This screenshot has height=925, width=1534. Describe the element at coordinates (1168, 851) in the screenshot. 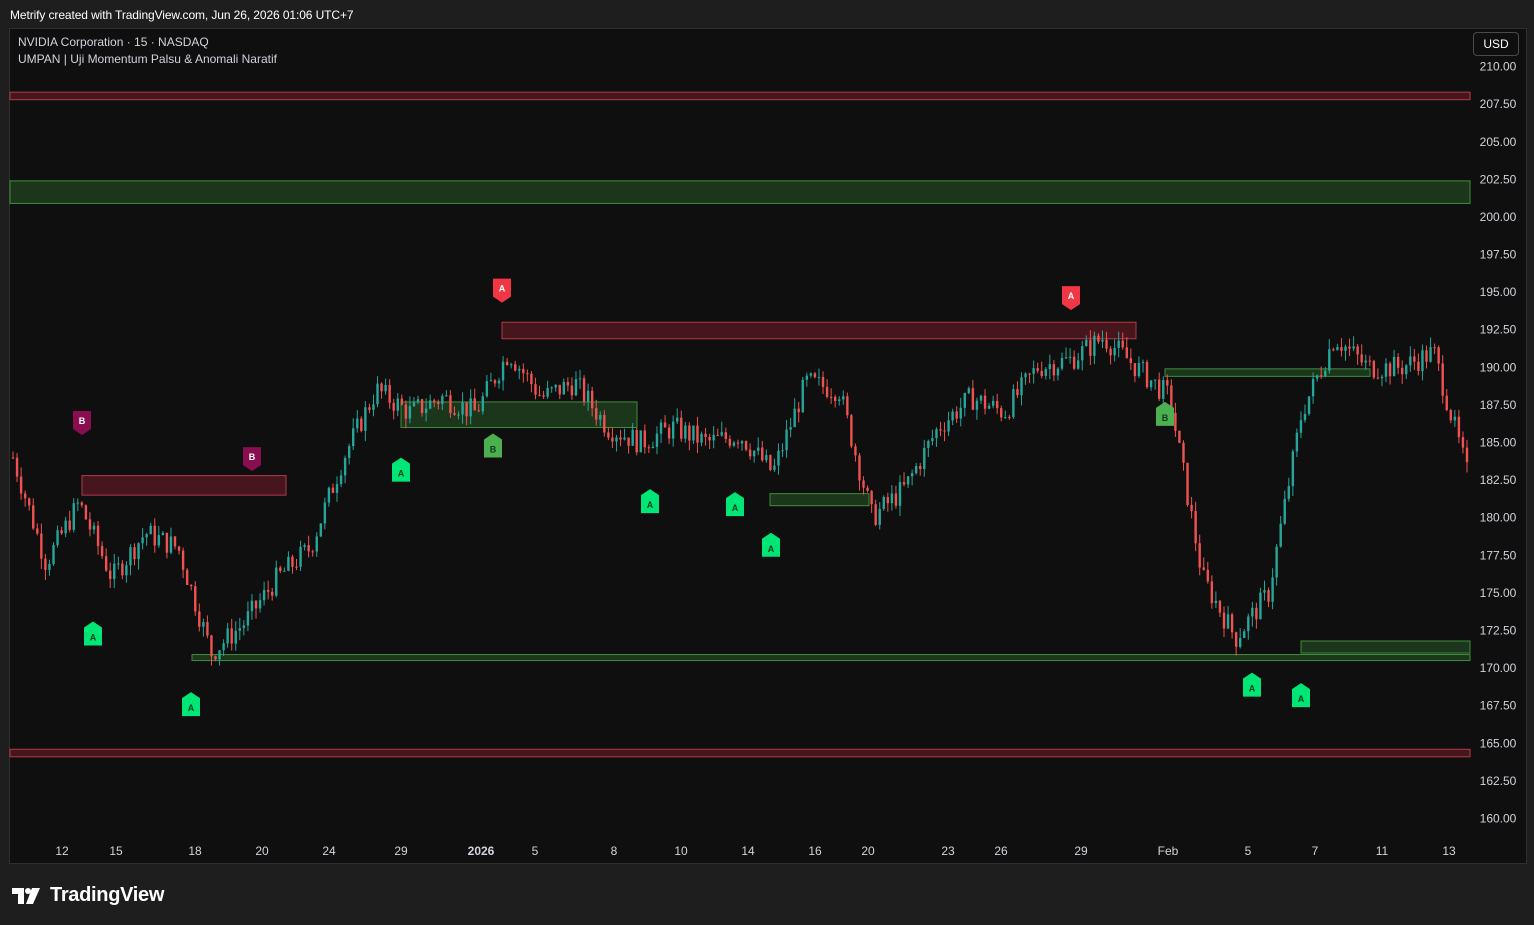

I see `x-tick-label: Feb` at that location.